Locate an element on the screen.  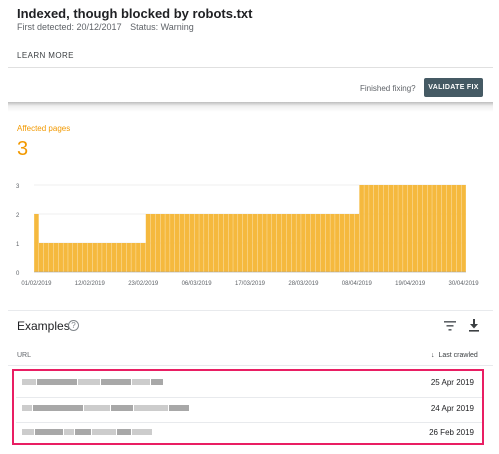
issue-status: Status: Warning is located at coordinates (162, 27).